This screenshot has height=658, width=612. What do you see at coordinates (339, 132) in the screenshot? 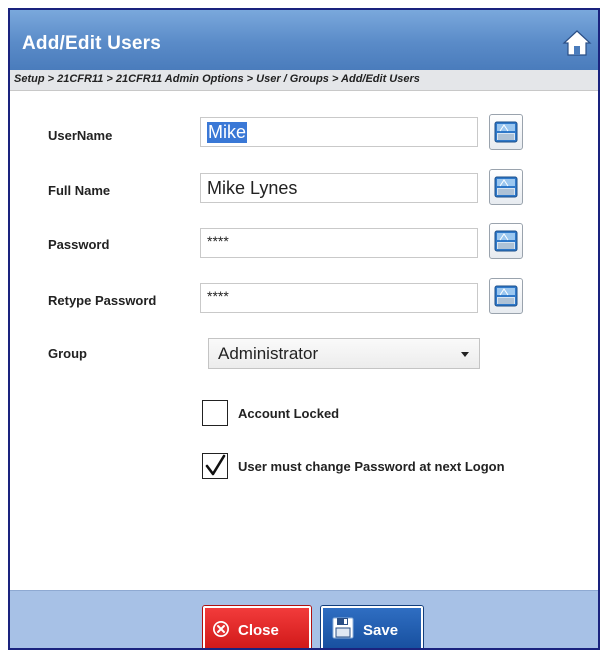
I see `username-input: Mike` at bounding box center [339, 132].